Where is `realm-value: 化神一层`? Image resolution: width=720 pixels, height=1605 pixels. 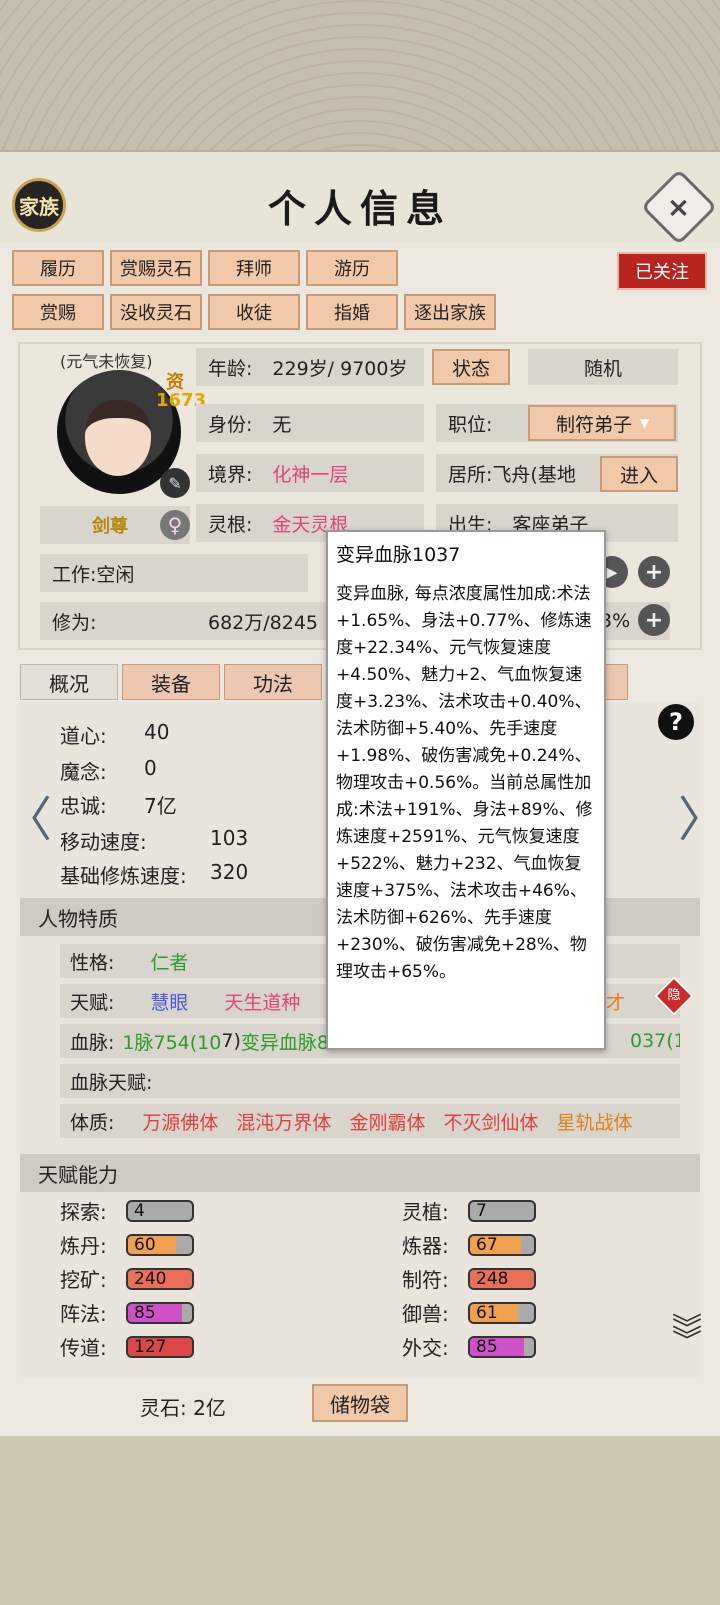
realm-value: 化神一层 is located at coordinates (310, 474).